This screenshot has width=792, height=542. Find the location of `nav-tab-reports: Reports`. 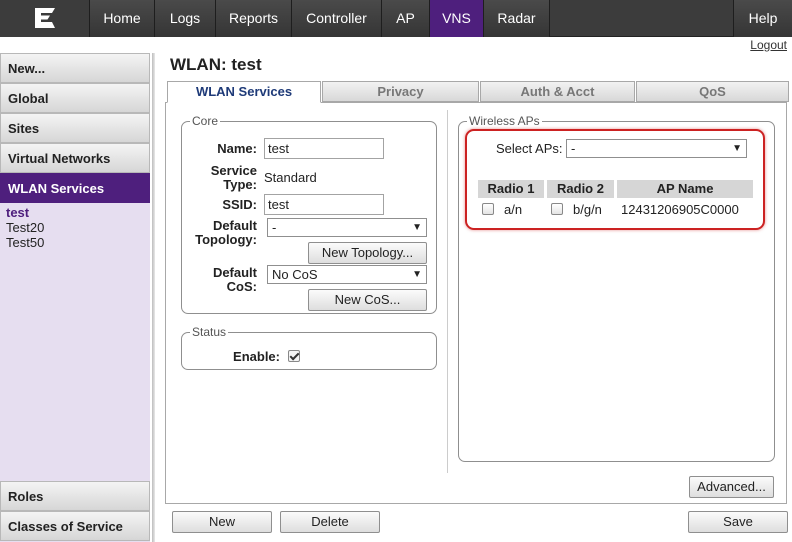

nav-tab-reports: Reports is located at coordinates (254, 18).